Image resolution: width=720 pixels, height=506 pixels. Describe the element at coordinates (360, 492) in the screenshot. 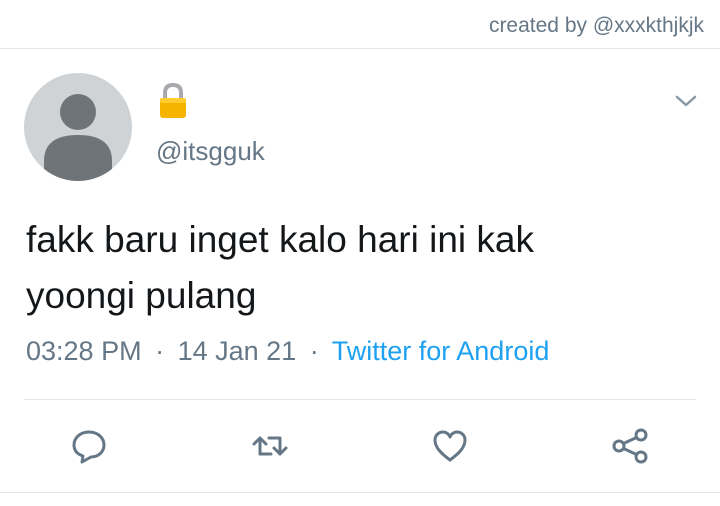

I see `divider` at that location.